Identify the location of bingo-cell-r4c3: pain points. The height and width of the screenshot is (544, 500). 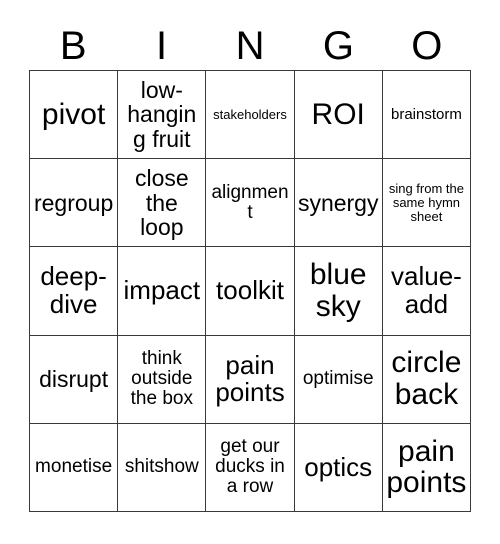
(250, 379).